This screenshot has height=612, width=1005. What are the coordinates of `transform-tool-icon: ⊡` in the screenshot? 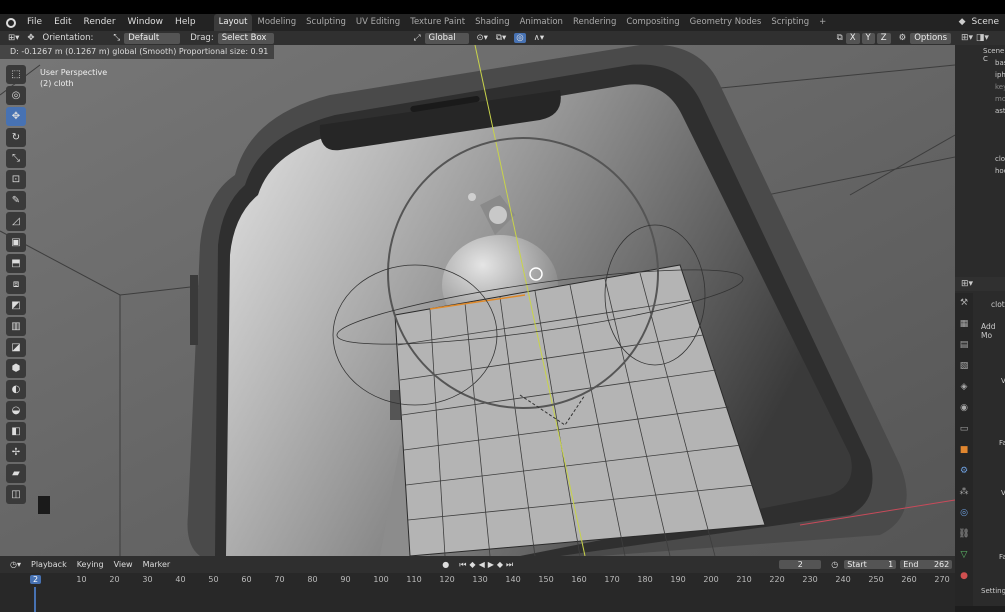 It's located at (16, 179).